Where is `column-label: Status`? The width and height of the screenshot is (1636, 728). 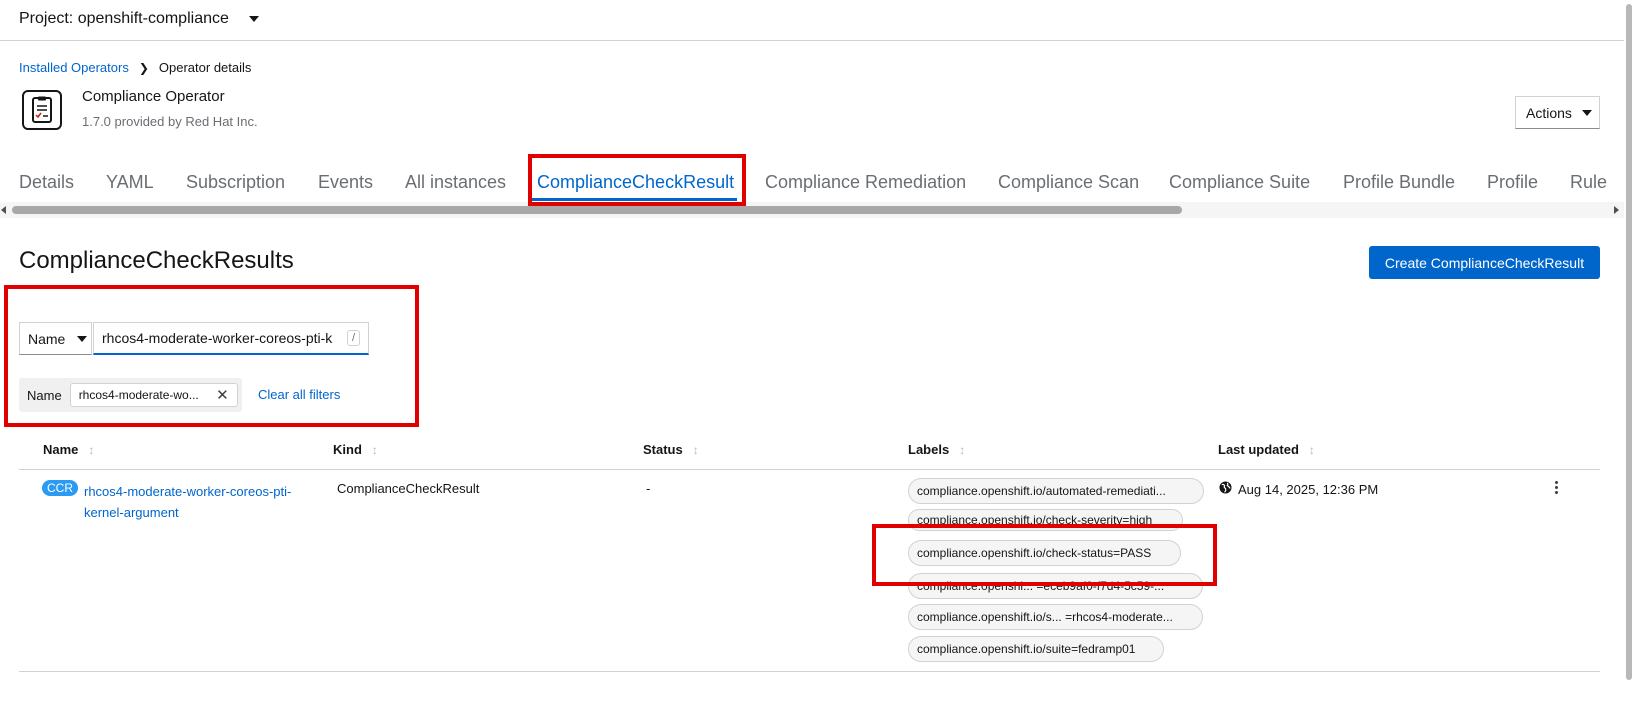
column-label: Status is located at coordinates (663, 449).